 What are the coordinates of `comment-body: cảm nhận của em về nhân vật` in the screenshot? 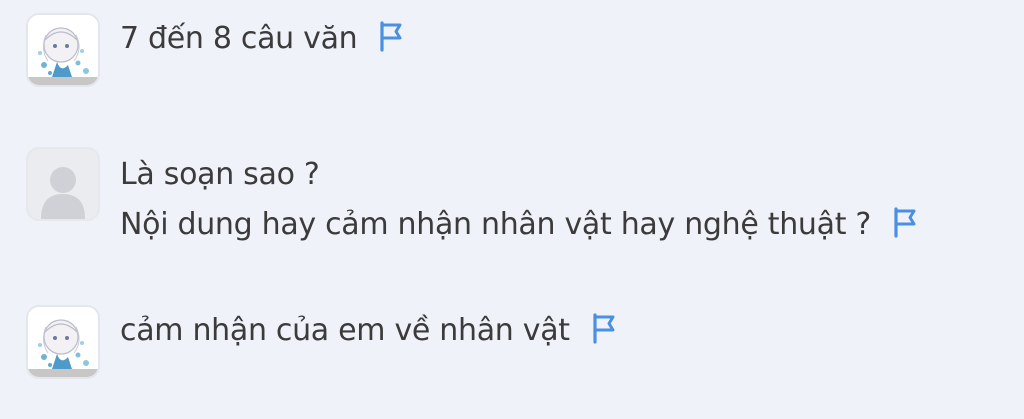 It's located at (369, 331).